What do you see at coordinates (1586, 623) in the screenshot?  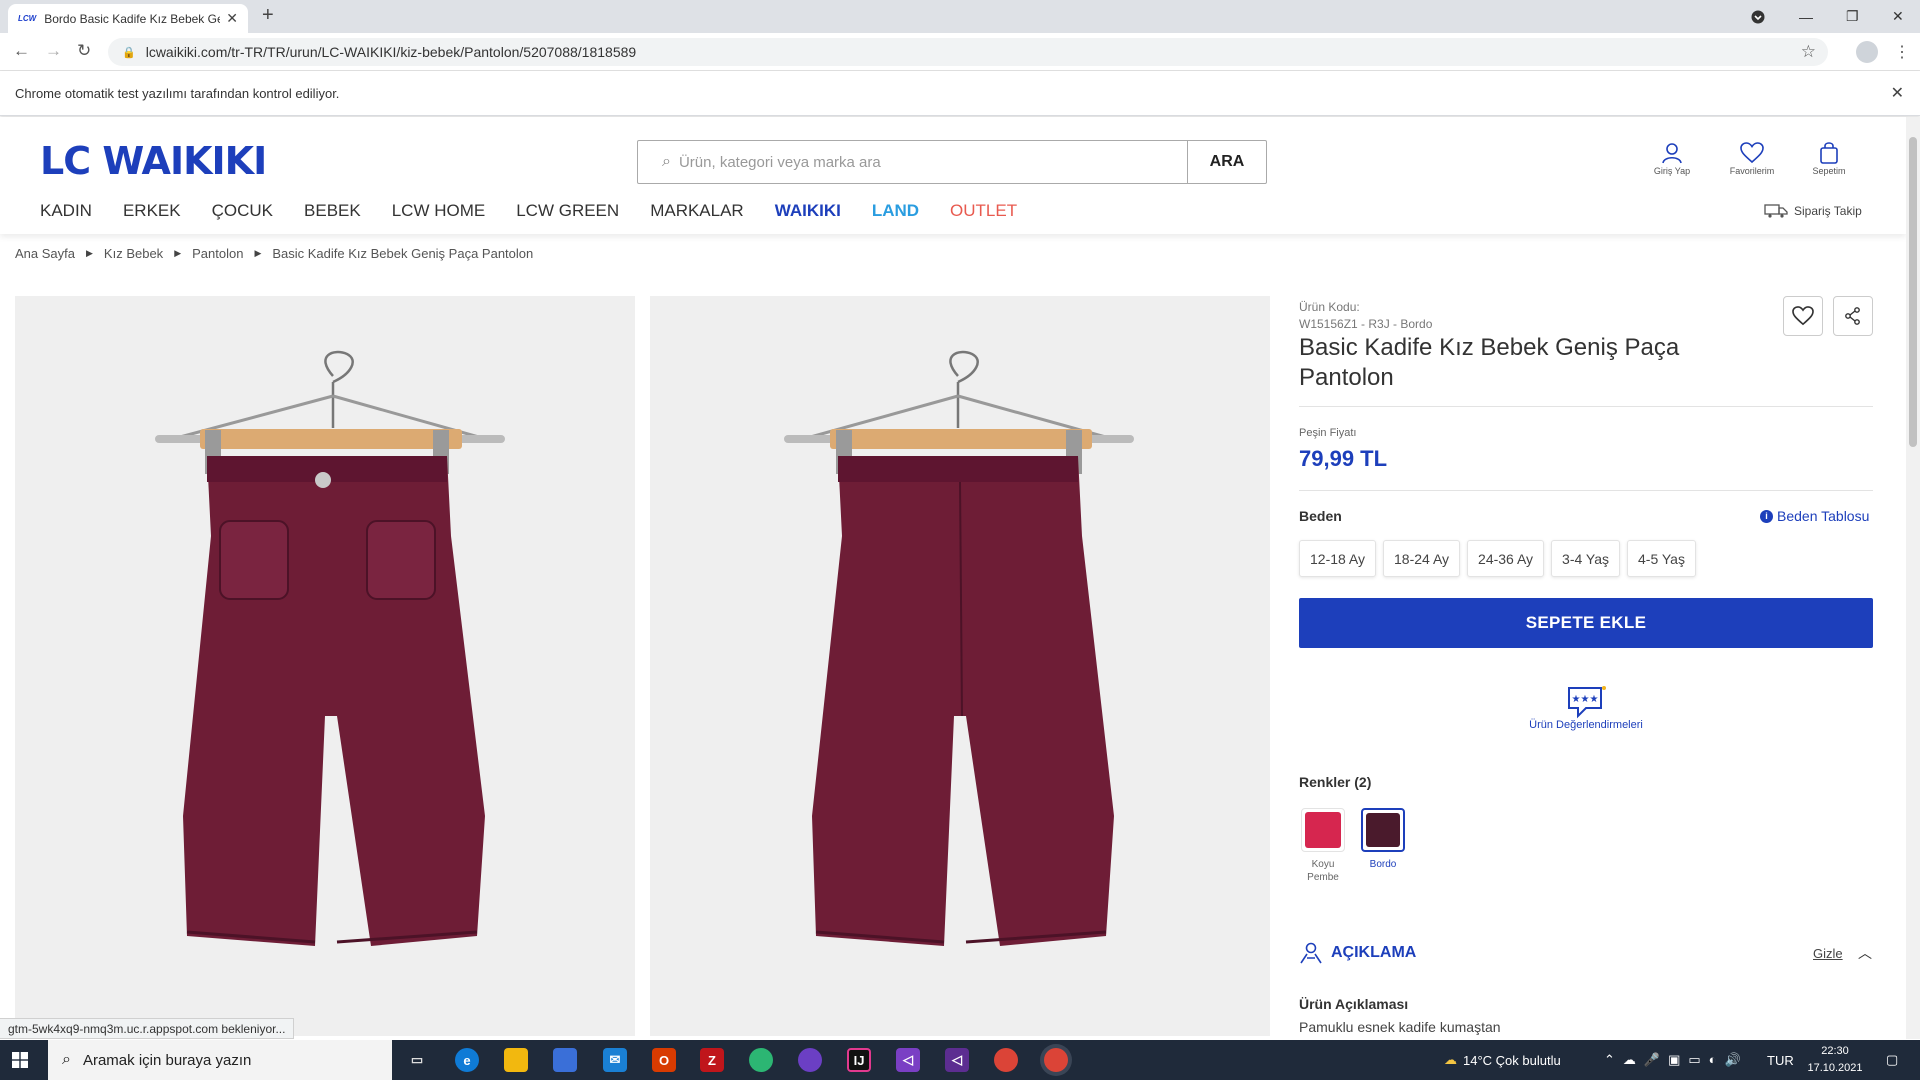 I see `add-to-cart-button: SEPETE EKLE` at bounding box center [1586, 623].